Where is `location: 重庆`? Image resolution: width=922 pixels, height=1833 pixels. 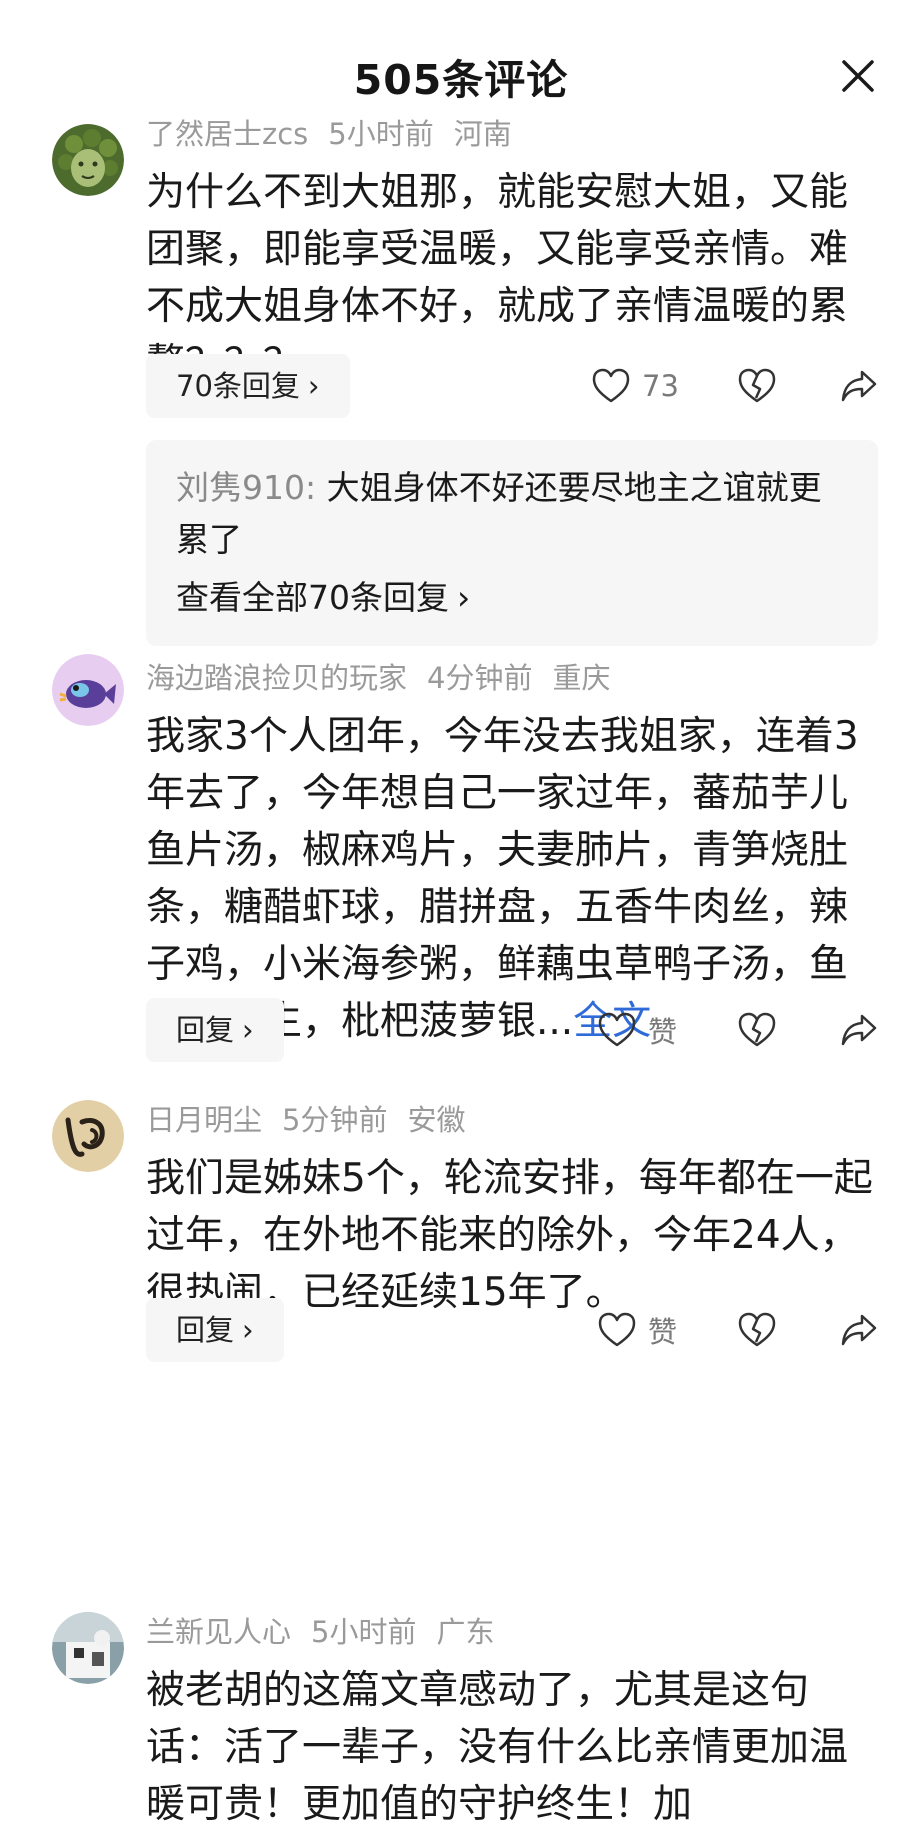 location: 重庆 is located at coordinates (581, 678).